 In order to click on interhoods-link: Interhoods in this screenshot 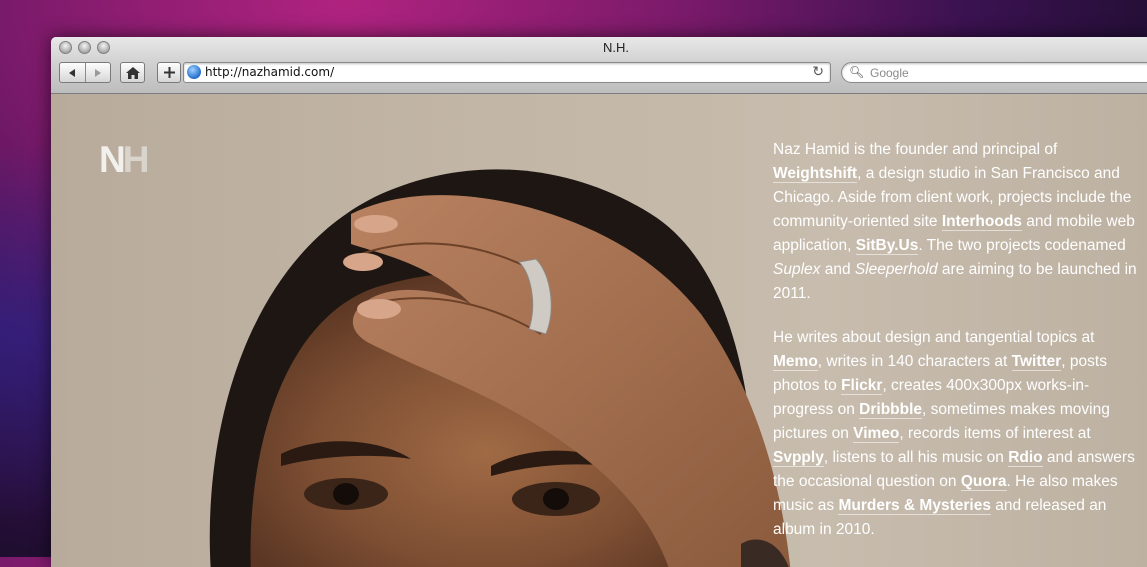, I will do `click(981, 222)`.